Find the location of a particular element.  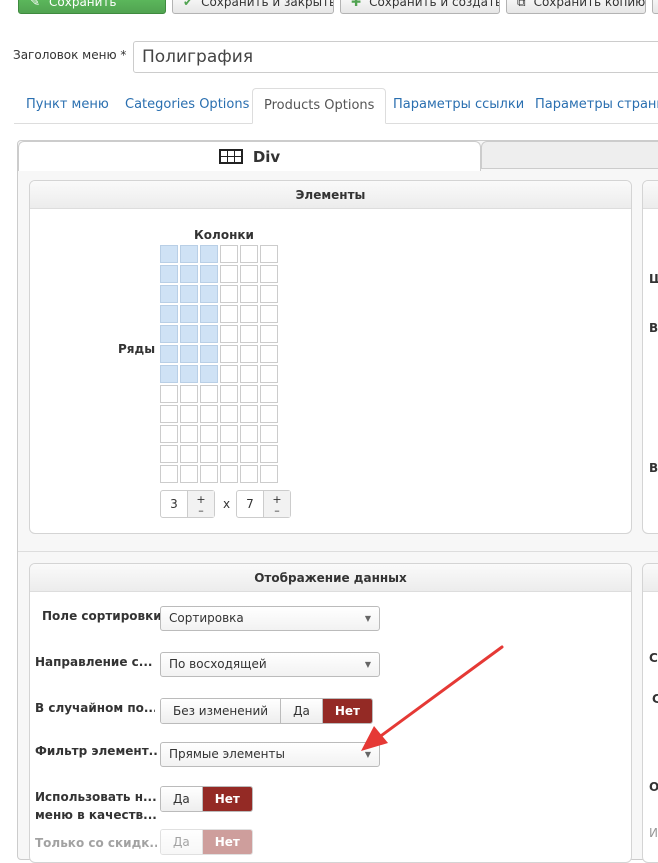

arrow-shaft is located at coordinates (440, 692).